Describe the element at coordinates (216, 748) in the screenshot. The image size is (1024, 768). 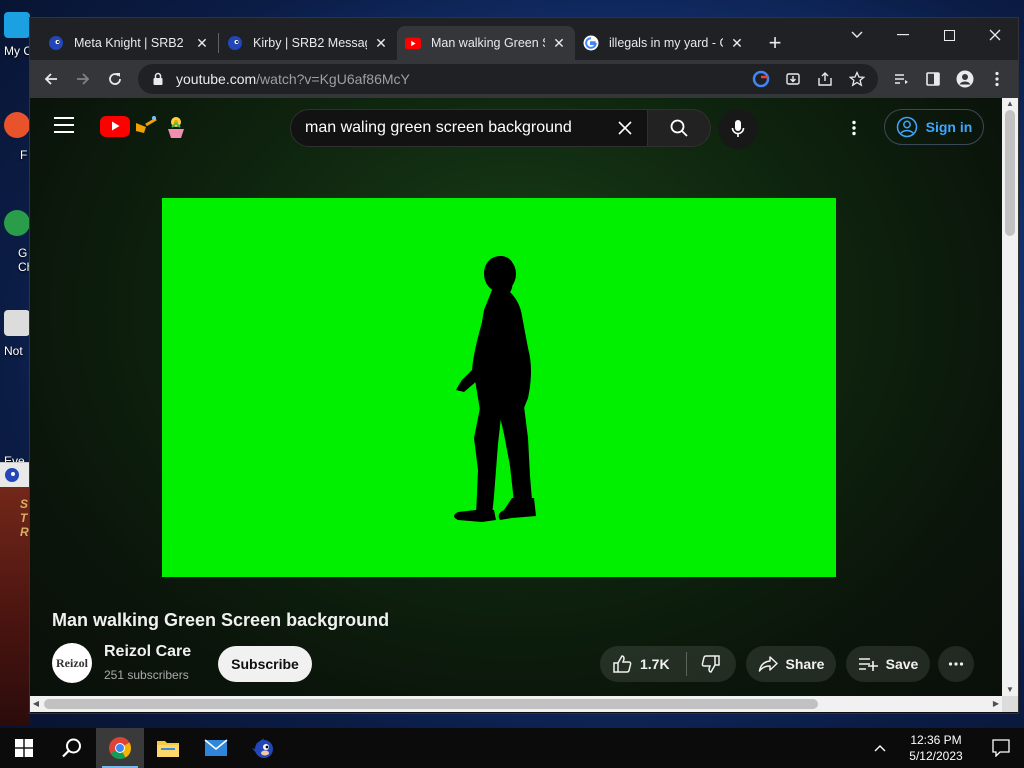
I see `taskbar-mail` at that location.